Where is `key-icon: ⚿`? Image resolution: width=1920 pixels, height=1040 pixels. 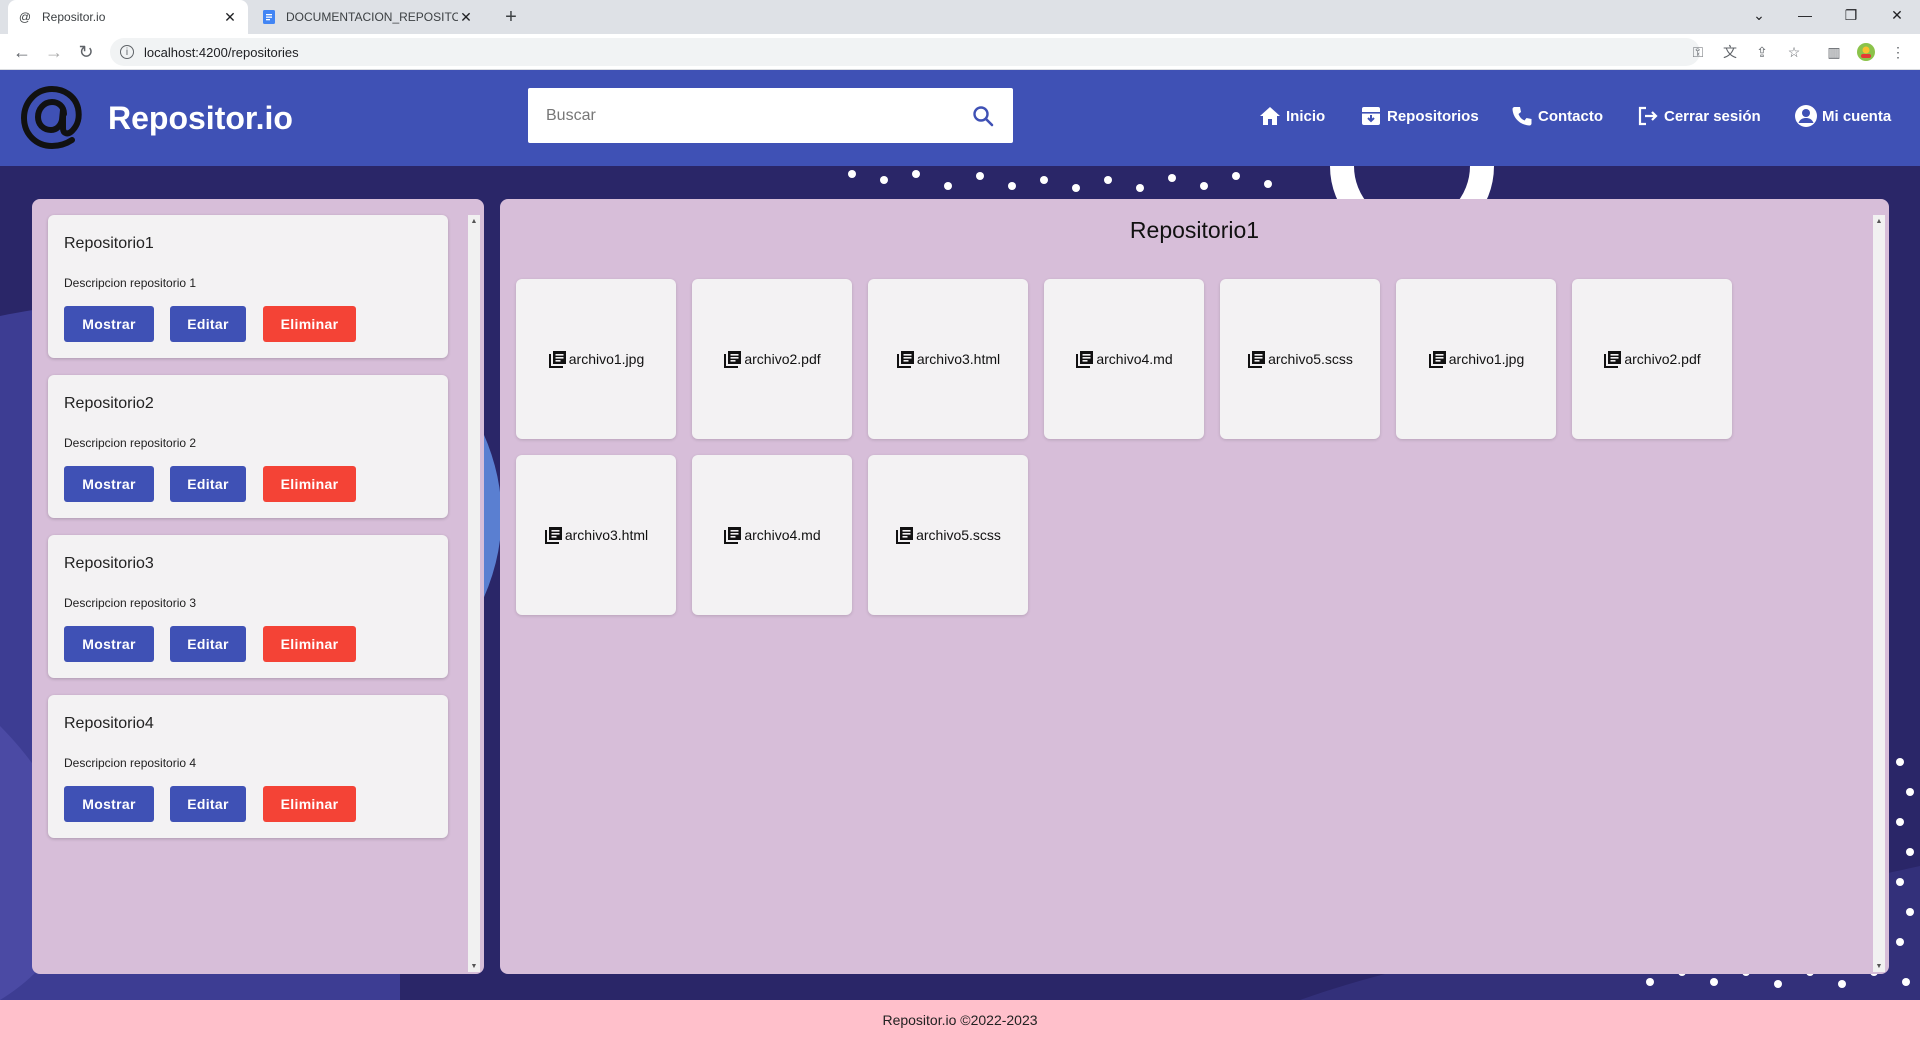 key-icon: ⚿ is located at coordinates (1698, 52).